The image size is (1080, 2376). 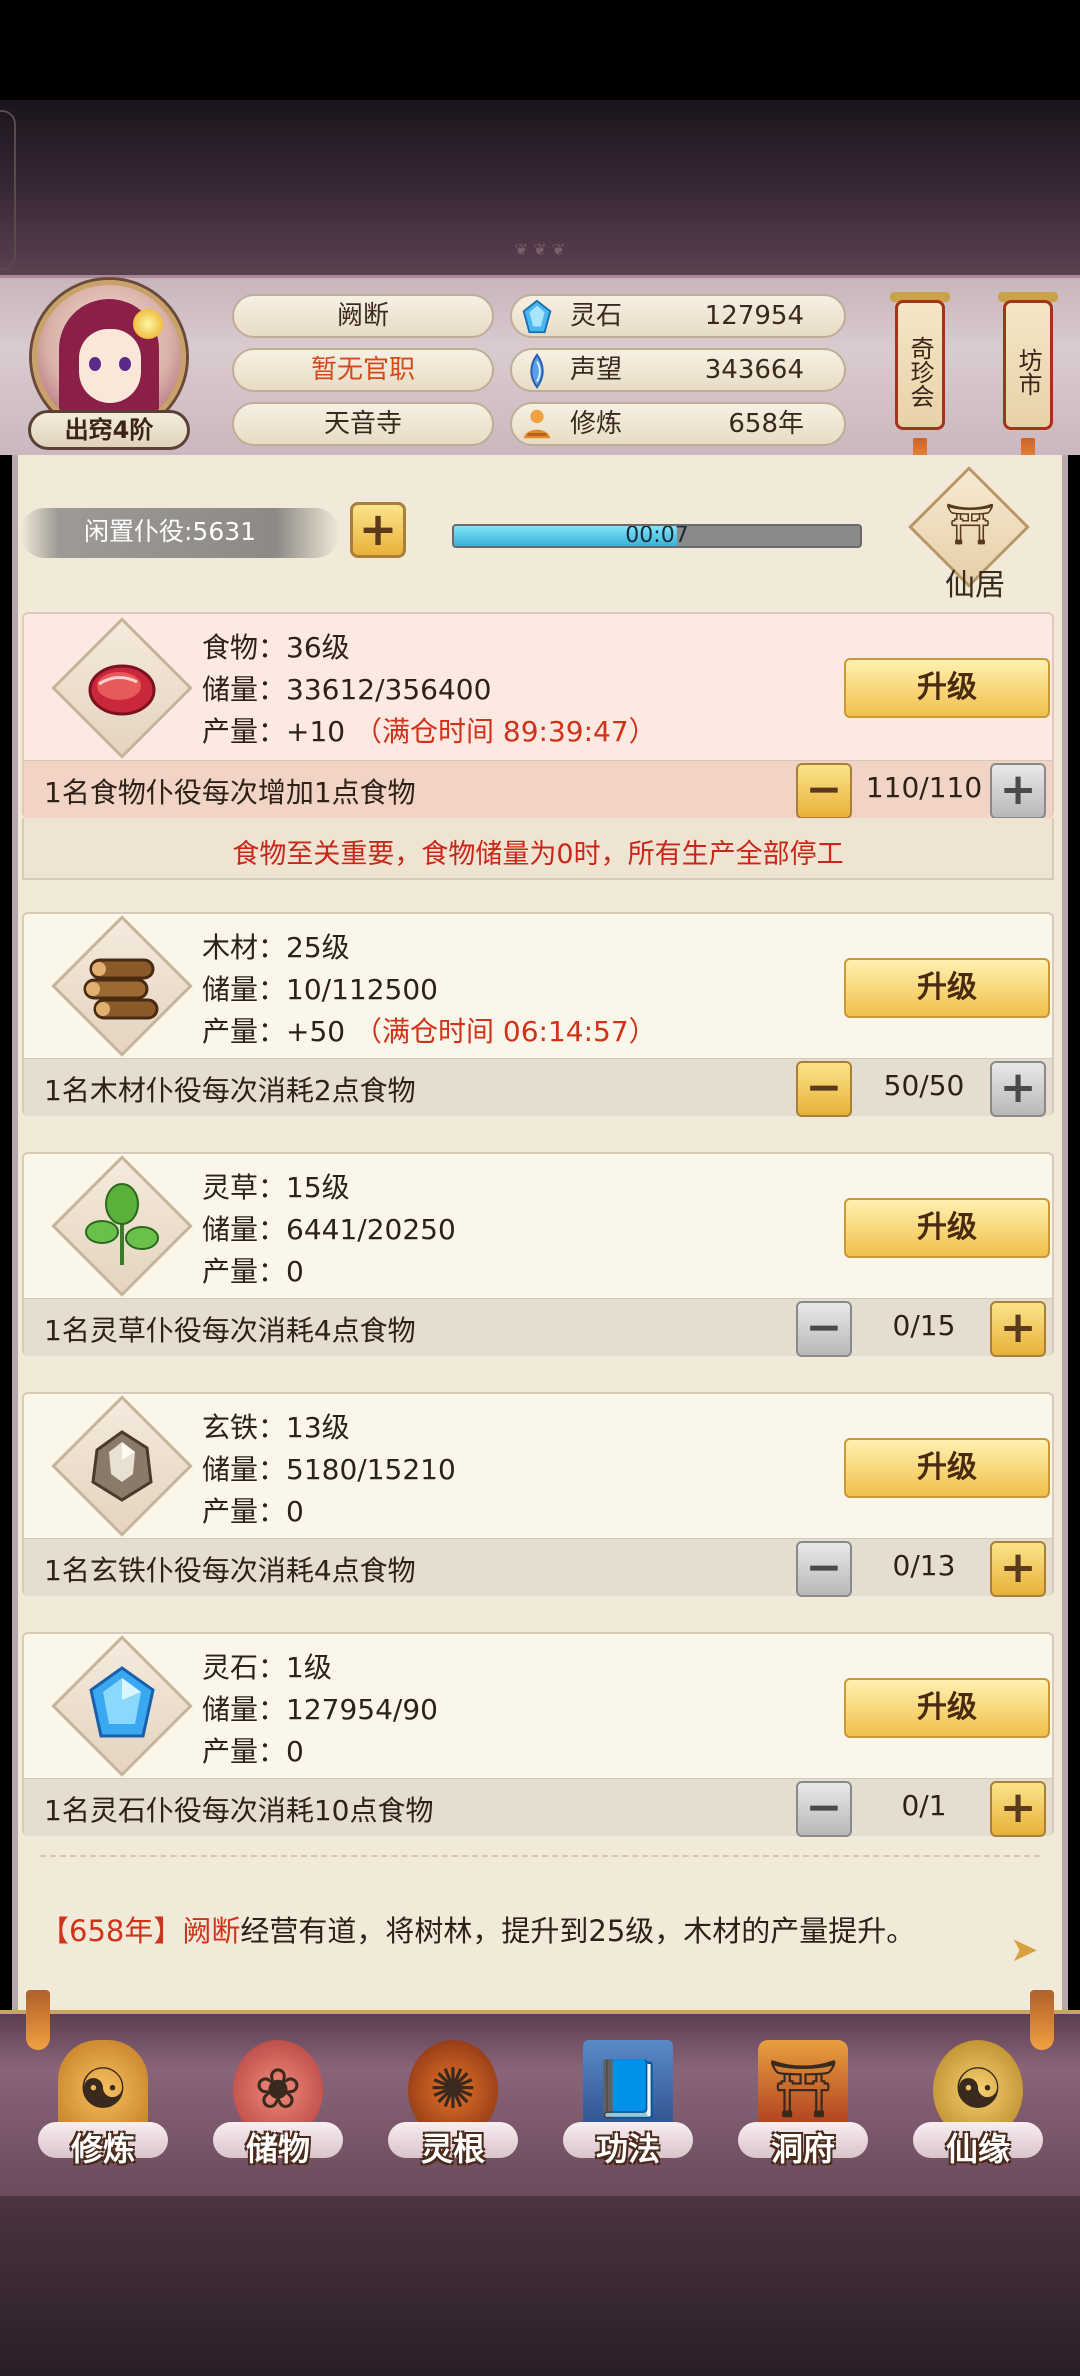 I want to click on spirit-stone-servant-plus-button: +, so click(x=1018, y=1809).